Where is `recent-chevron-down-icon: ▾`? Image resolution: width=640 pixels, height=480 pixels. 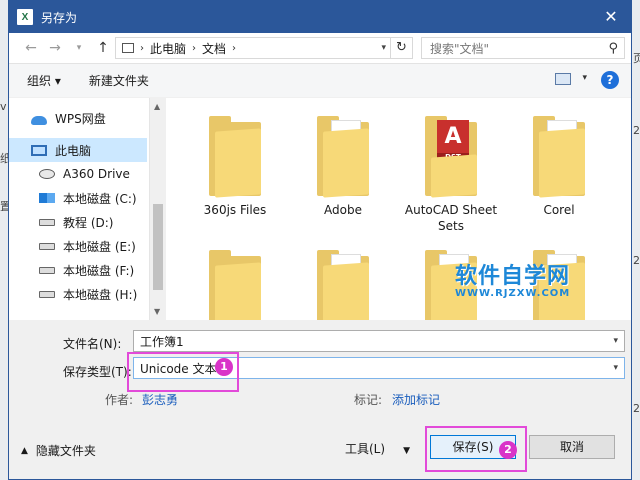 recent-chevron-down-icon: ▾ is located at coordinates (79, 48).